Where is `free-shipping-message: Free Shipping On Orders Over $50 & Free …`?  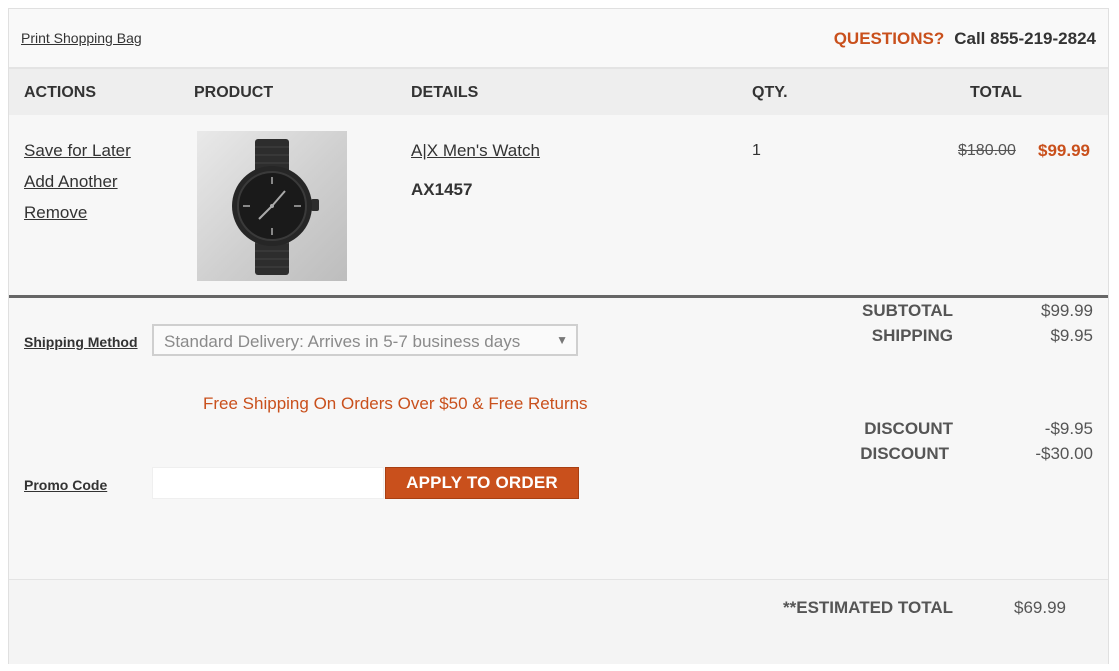
free-shipping-message: Free Shipping On Orders Over $50 & Free … is located at coordinates (395, 403).